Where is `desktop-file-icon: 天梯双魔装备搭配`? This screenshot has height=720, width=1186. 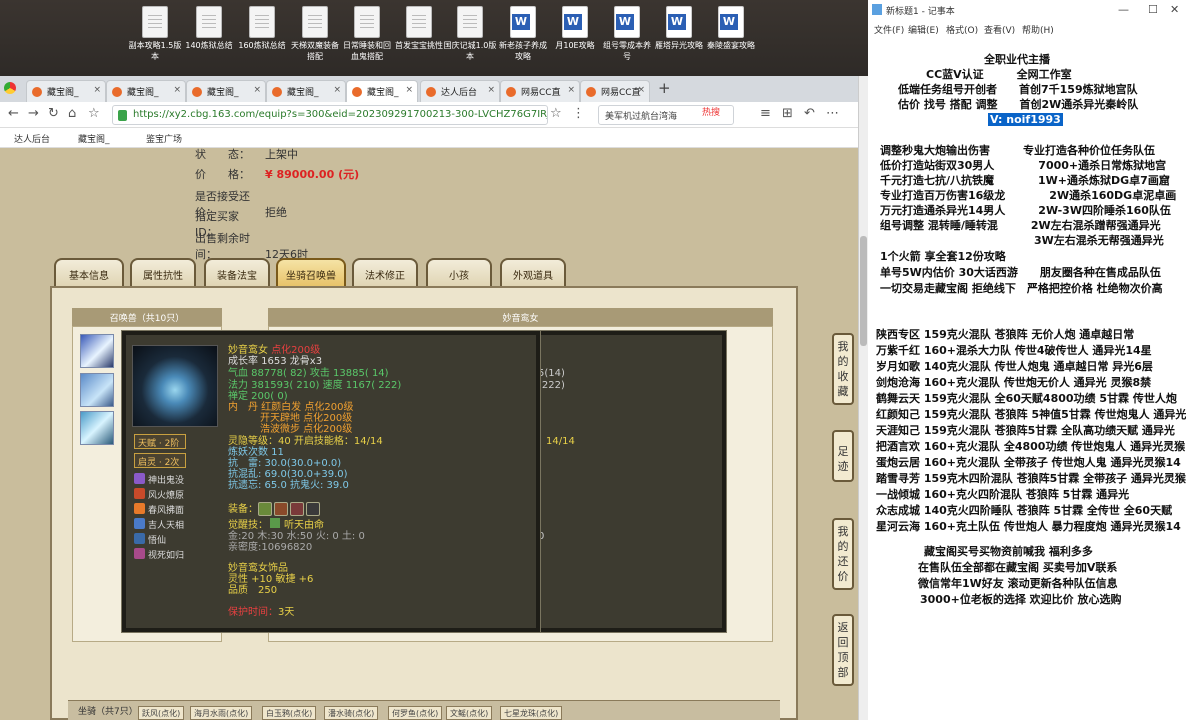
desktop-file-icon: 天梯双魔装备搭配 is located at coordinates (315, 34).